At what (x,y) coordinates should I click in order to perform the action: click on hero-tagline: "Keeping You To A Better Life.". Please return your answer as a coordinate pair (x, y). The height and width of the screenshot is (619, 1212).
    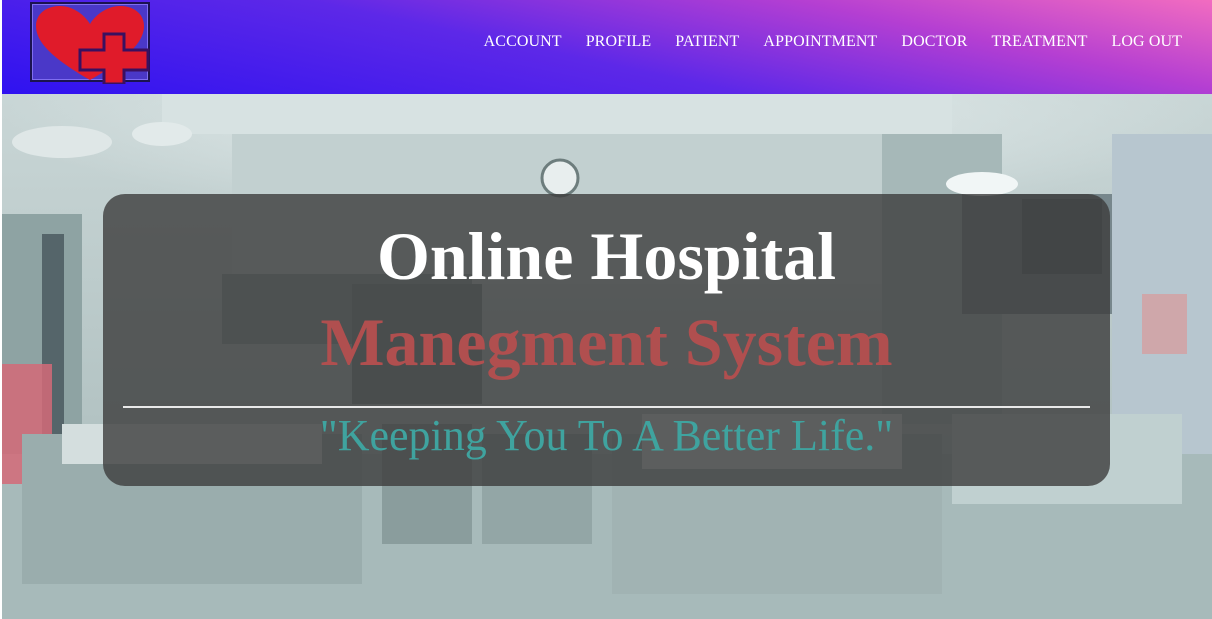
    Looking at the image, I should click on (606, 435).